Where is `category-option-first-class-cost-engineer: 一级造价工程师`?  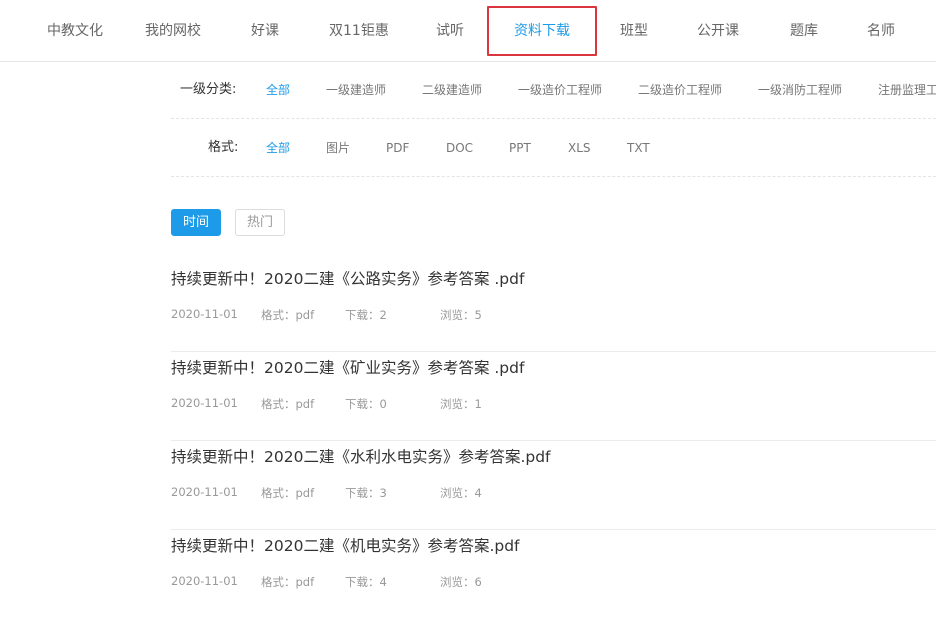
category-option-first-class-cost-engineer: 一级造价工程师 is located at coordinates (560, 90).